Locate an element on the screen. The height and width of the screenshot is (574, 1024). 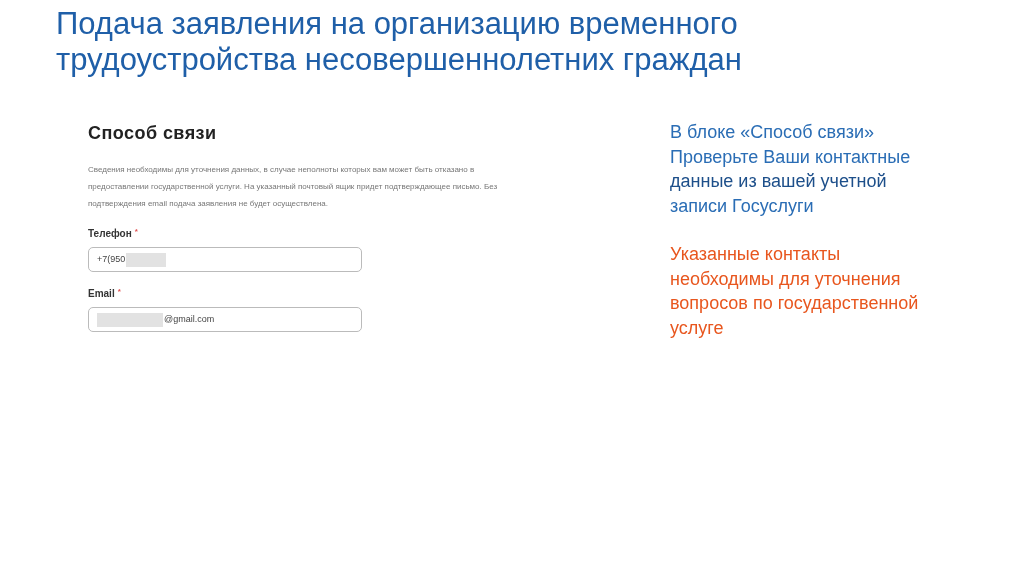
input-field: @gmail.com is located at coordinates (225, 319).